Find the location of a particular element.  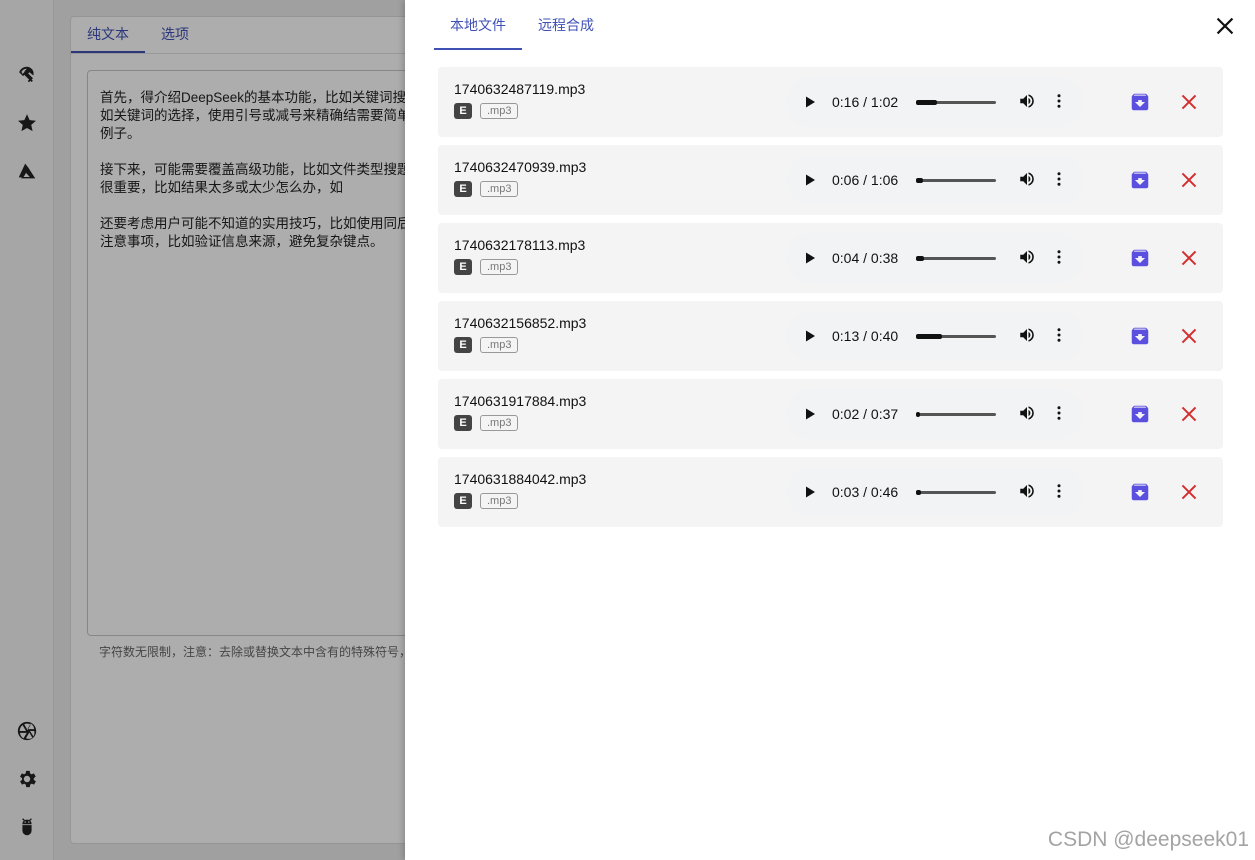

playback-time: 0:03 / 0:46 is located at coordinates (865, 492).